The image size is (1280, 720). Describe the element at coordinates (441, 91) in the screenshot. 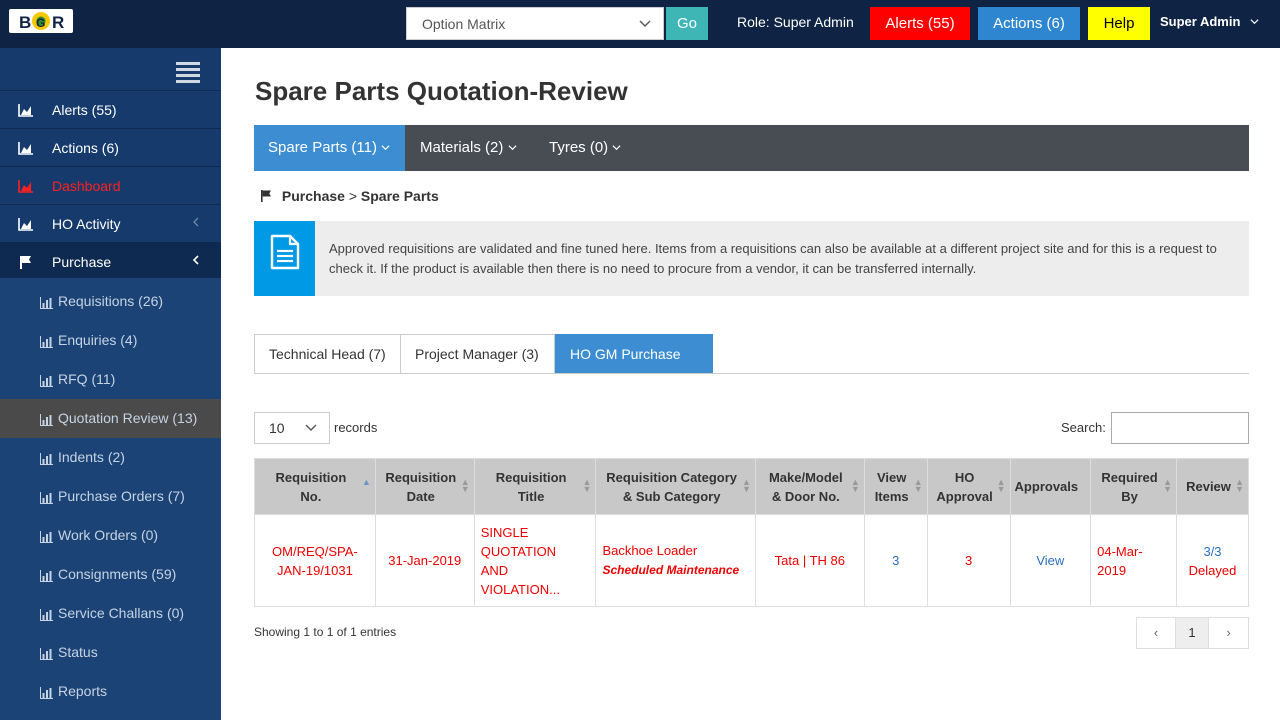

I see `page-title: Spare Parts Quotation-Review` at that location.